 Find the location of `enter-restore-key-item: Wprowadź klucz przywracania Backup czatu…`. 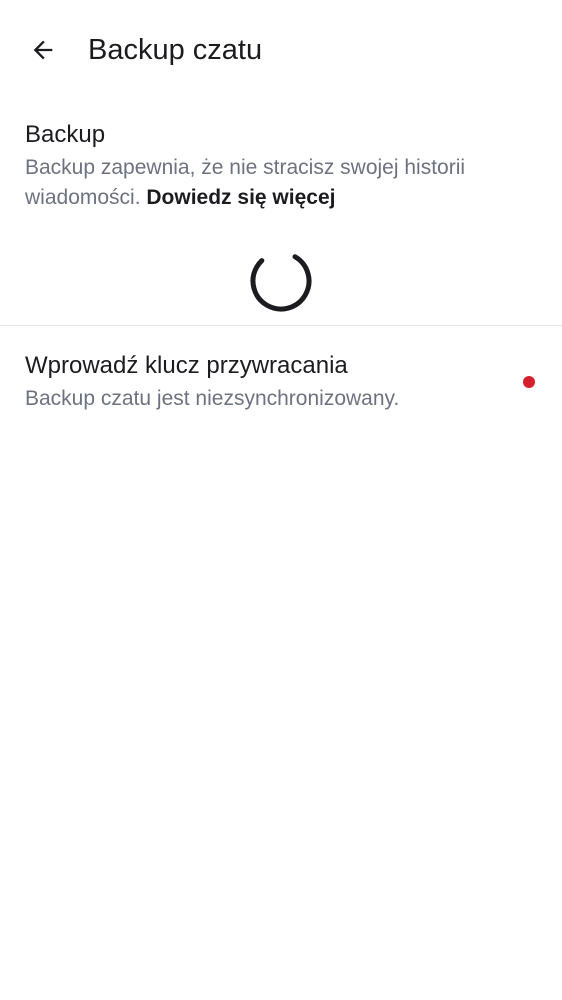

enter-restore-key-item: Wprowadź klucz przywracania Backup czatu… is located at coordinates (281, 384).